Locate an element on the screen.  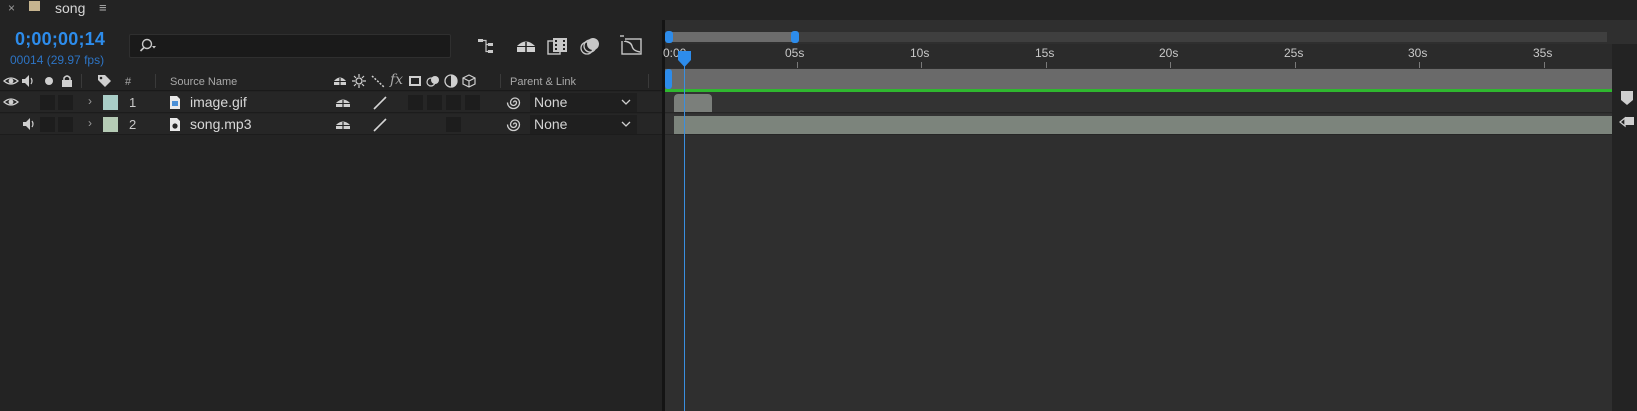
source-name-header: Source Name is located at coordinates (203, 82).